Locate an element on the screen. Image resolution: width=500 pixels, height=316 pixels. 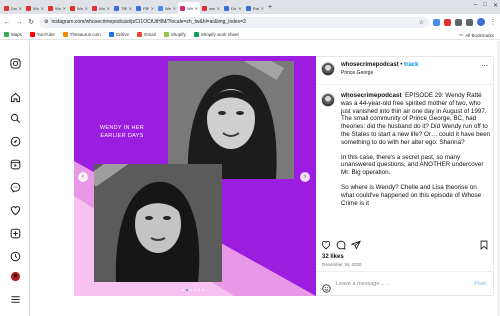
browser-tab: Rati✕ is located at coordinates (255, 8).